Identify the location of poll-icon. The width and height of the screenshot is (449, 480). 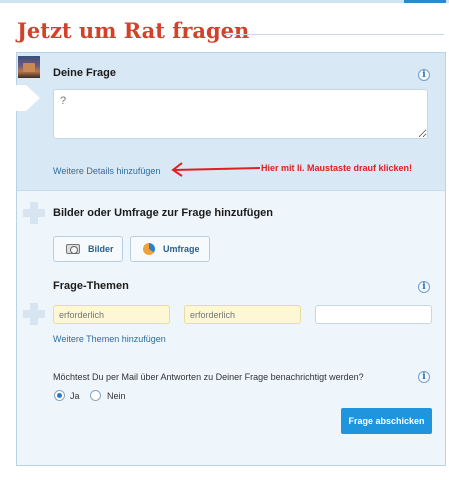
(149, 249).